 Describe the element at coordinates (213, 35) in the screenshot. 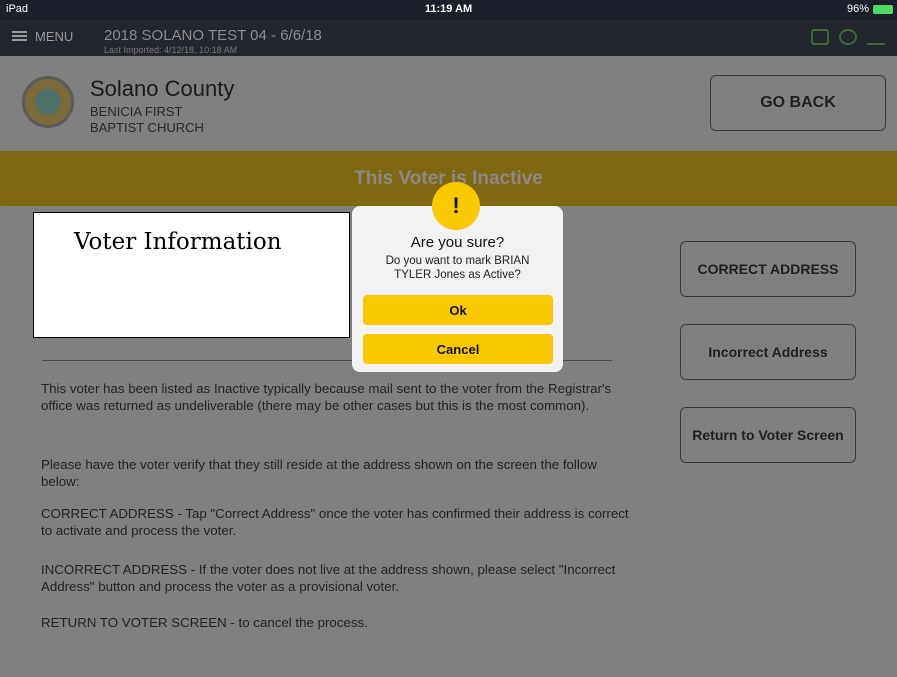

I see `election-title: 2018 SOLANO TEST 04 - 6/6/18` at that location.